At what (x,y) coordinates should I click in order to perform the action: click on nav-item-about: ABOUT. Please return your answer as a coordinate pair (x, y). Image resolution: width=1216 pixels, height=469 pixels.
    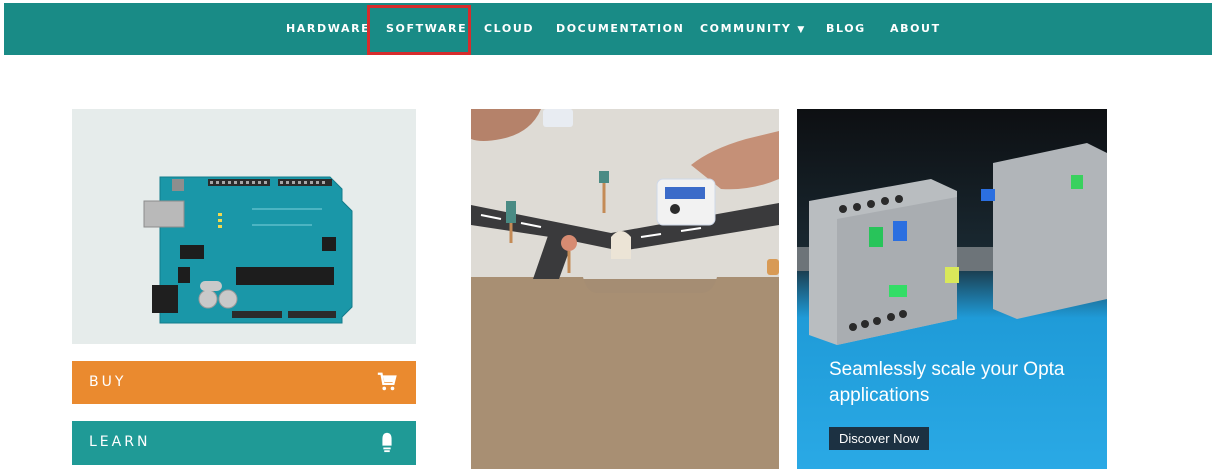
    Looking at the image, I should click on (915, 29).